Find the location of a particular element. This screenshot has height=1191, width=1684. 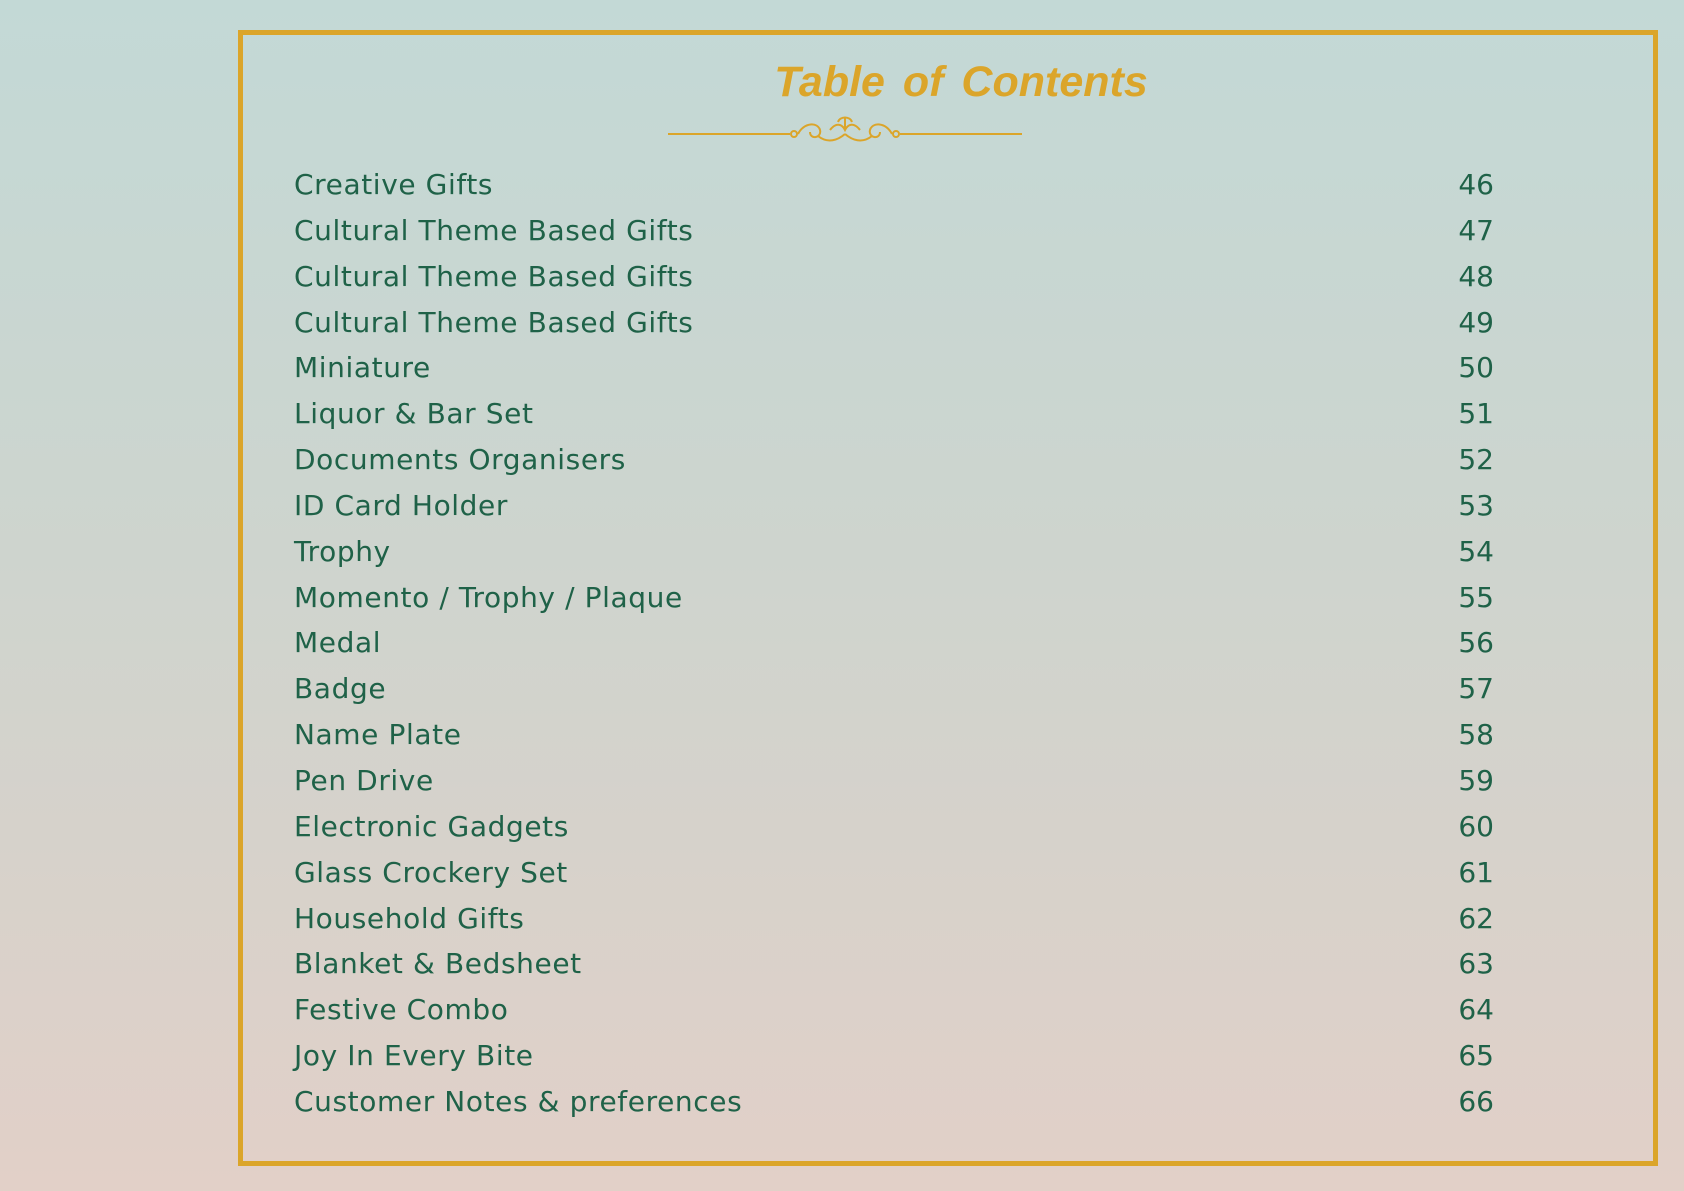

toc-entry: Badge 57 is located at coordinates (894, 689).